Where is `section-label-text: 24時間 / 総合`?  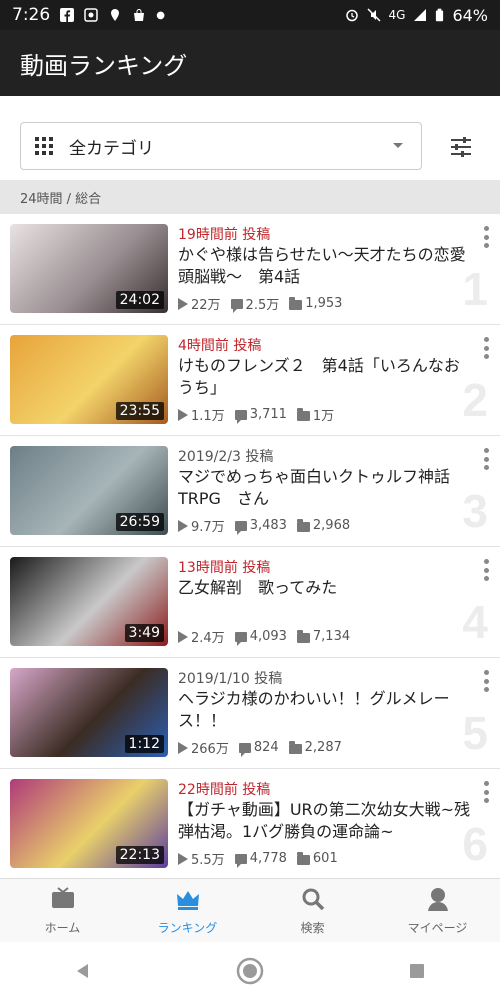
section-label-text: 24時間 / 総合 is located at coordinates (61, 199).